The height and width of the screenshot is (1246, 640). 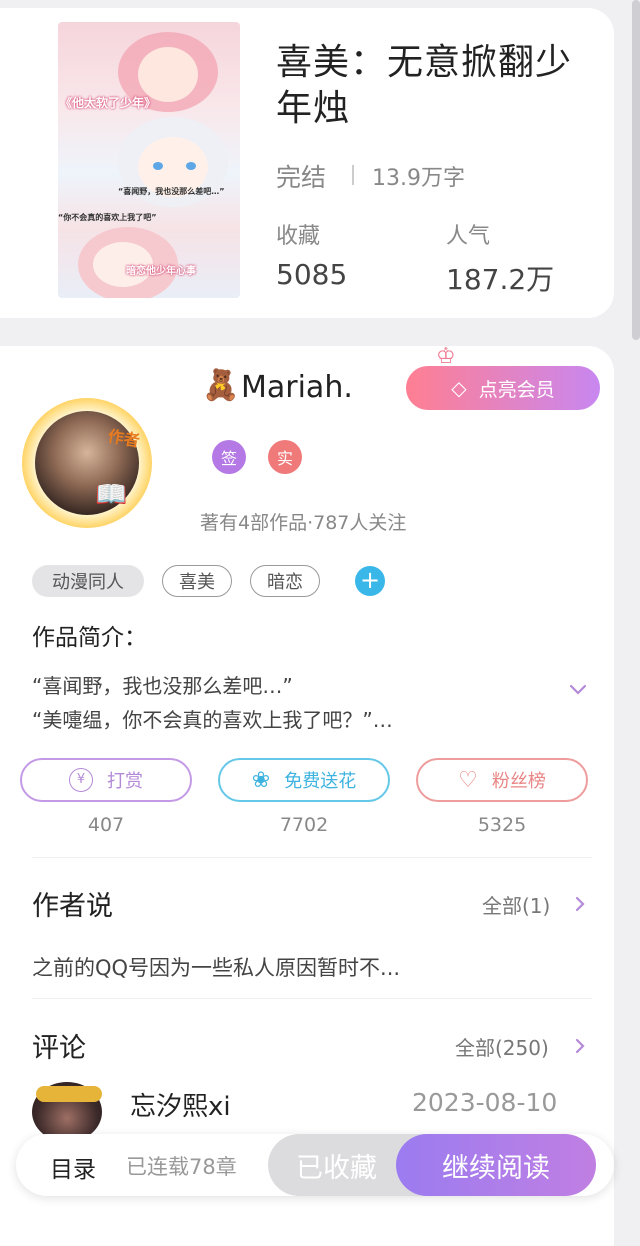 I want to click on collected-button-label: 已收藏, so click(x=336, y=1168).